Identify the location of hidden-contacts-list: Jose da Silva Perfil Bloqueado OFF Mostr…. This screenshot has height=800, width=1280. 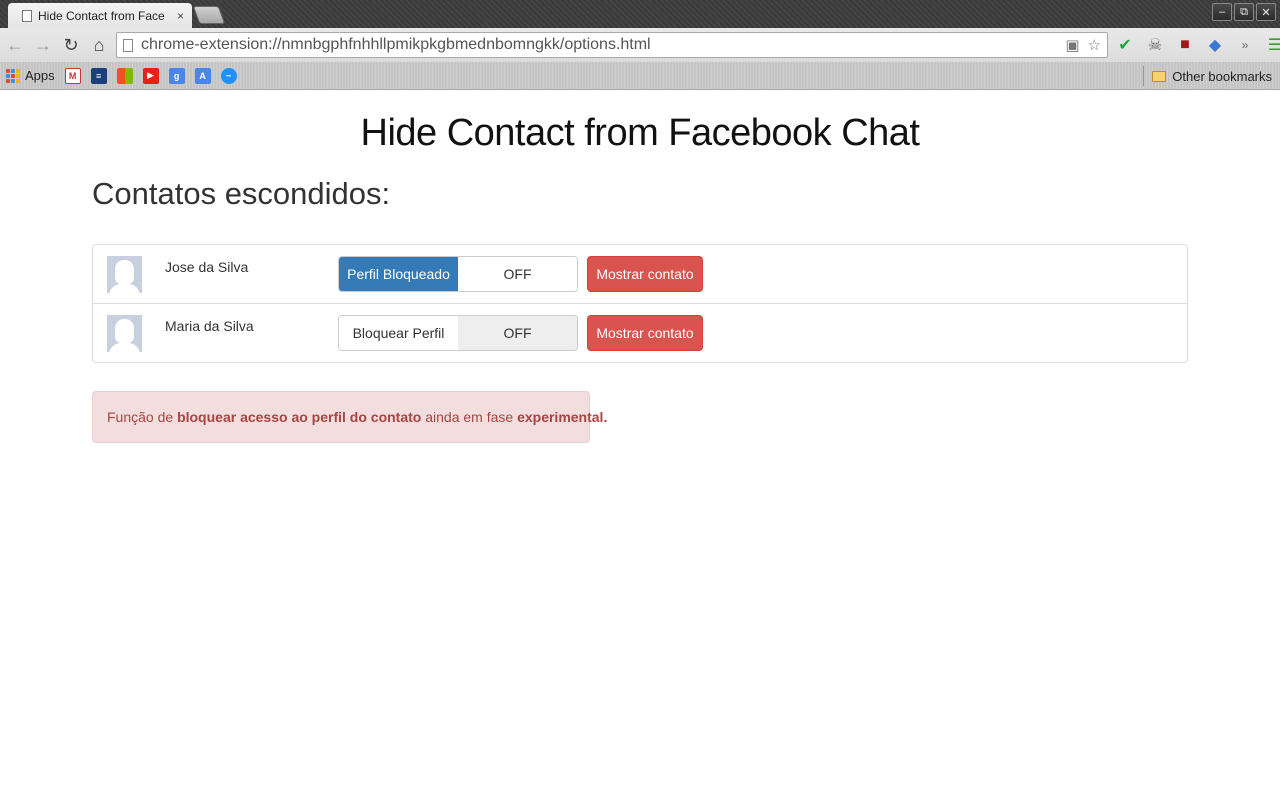
(640, 303).